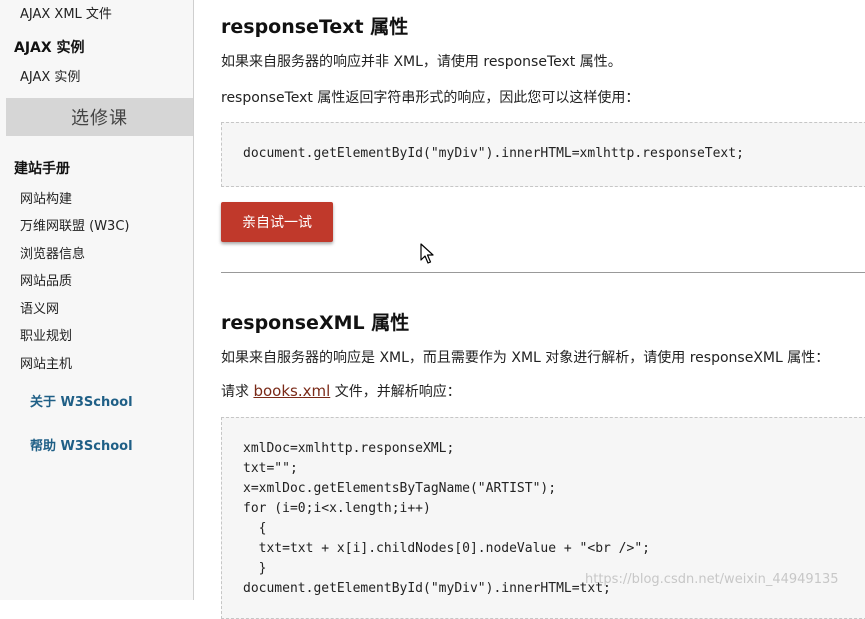 The height and width of the screenshot is (619, 865). Describe the element at coordinates (255, 568) in the screenshot. I see `code-line: }` at that location.